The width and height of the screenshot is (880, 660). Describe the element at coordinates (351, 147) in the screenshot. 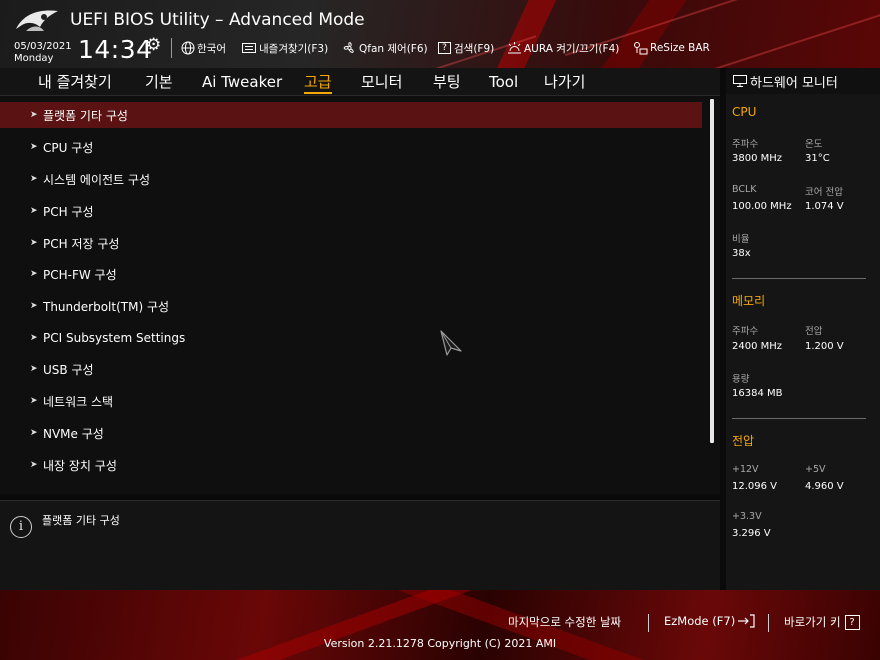

I see `menu-item-cpu: ➤ CPU 구성` at that location.